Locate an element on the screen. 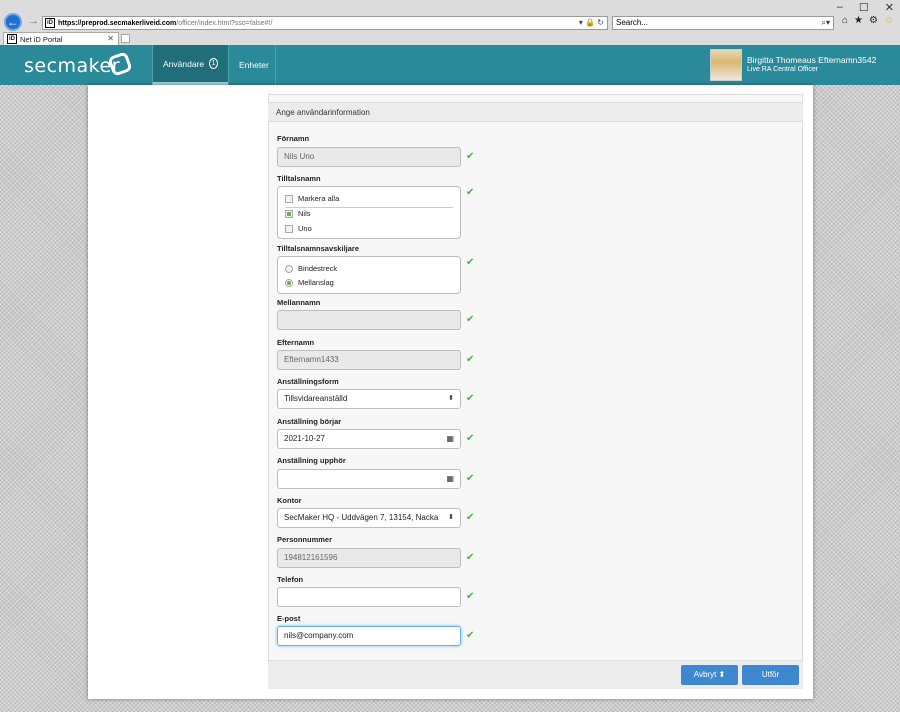 This screenshot has width=900, height=712. site-favicon-icon: iD is located at coordinates (50, 23).